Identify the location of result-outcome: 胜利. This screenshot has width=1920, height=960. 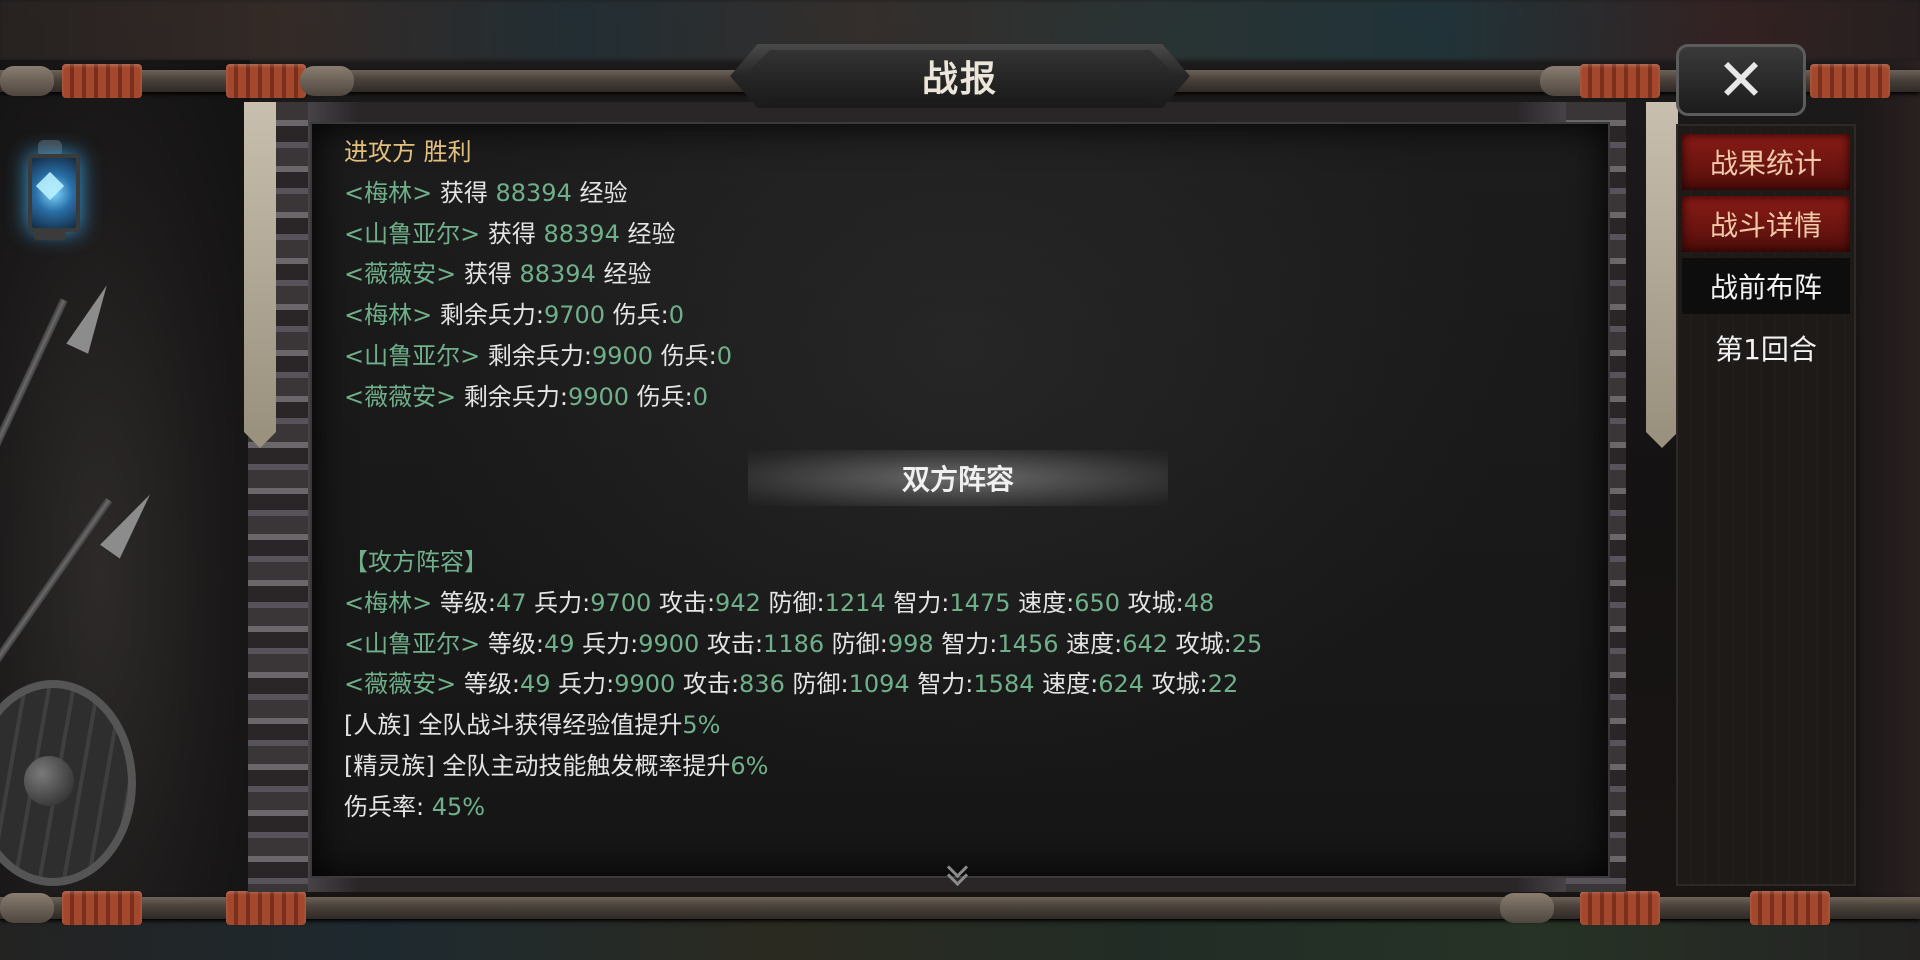
(447, 152).